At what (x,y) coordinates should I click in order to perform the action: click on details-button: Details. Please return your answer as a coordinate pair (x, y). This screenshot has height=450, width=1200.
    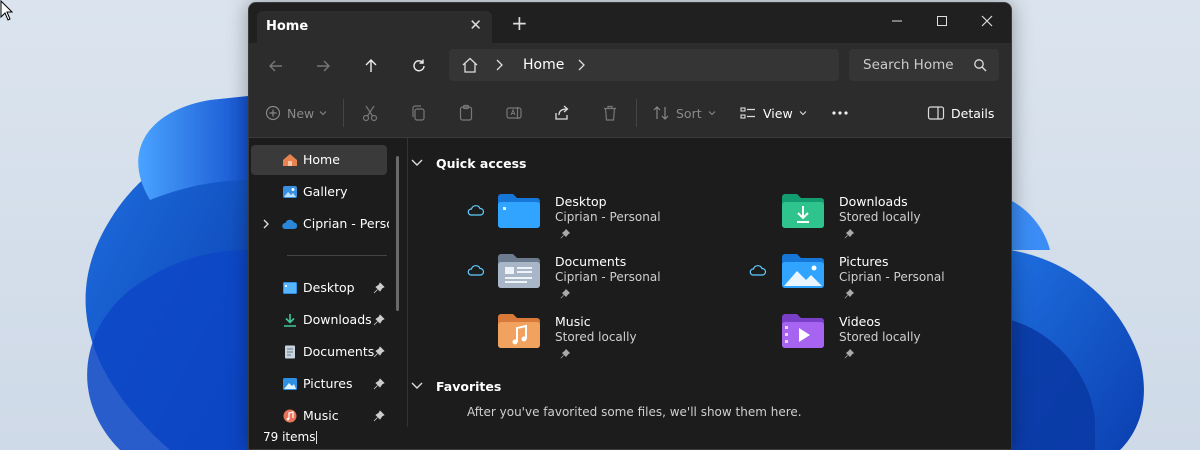
    Looking at the image, I should click on (960, 113).